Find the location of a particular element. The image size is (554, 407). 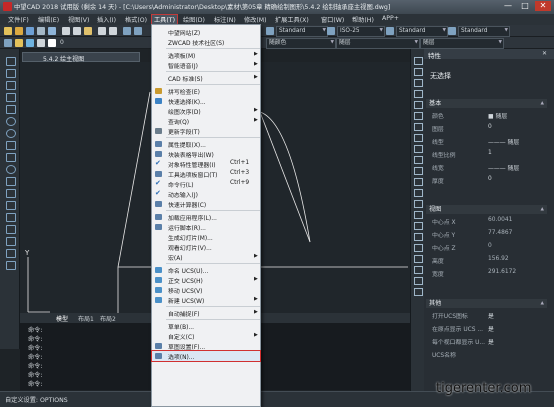

leader-tool-icon is located at coordinates (418, 292).